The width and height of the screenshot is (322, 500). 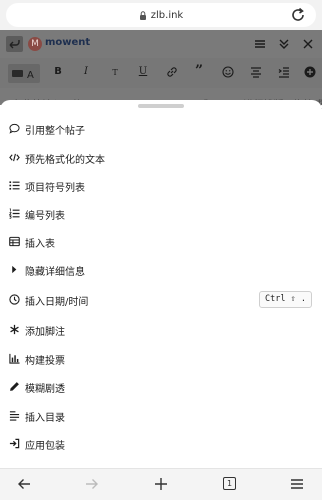 I want to click on menu-item-label: 编号列表, so click(x=45, y=216).